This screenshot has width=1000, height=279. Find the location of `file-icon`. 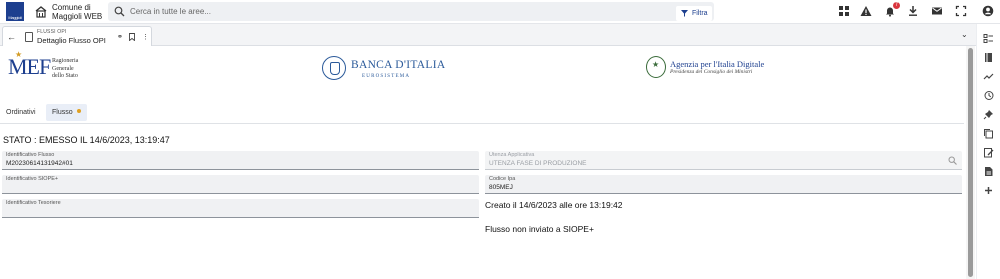

file-icon is located at coordinates (988, 171).